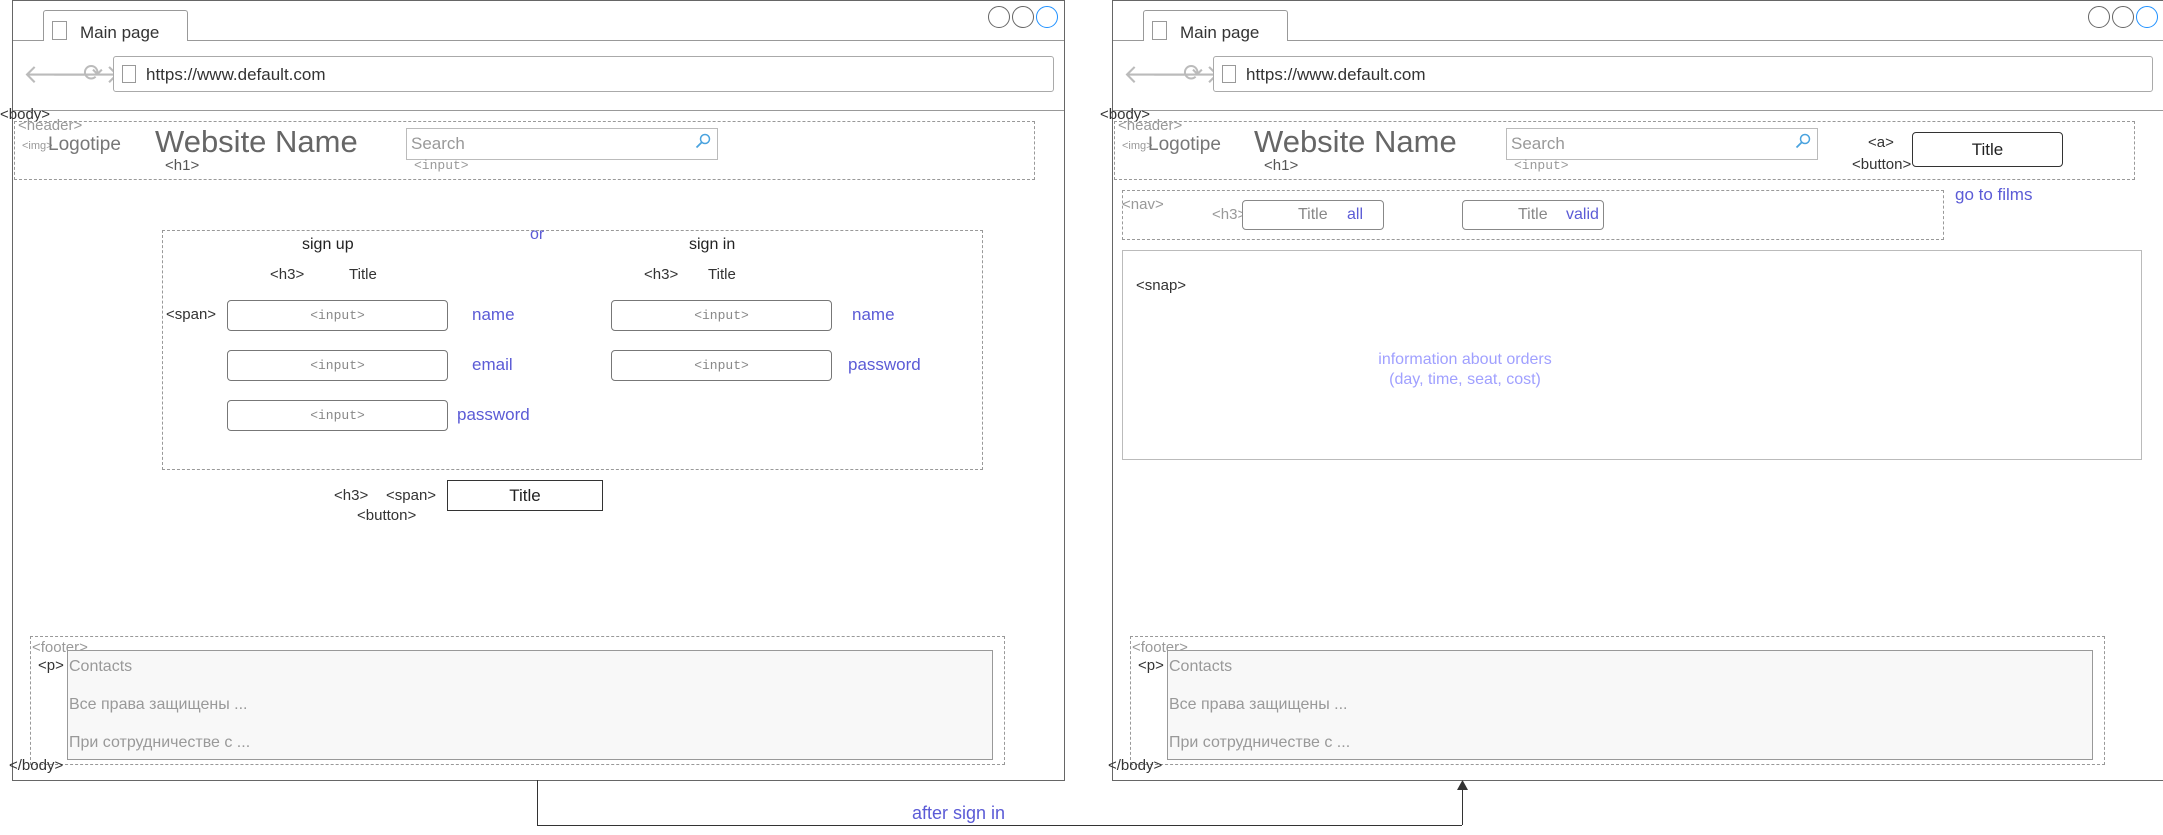 The height and width of the screenshot is (835, 2163). What do you see at coordinates (1143, 204) in the screenshot?
I see `nav-tag: <nav>` at bounding box center [1143, 204].